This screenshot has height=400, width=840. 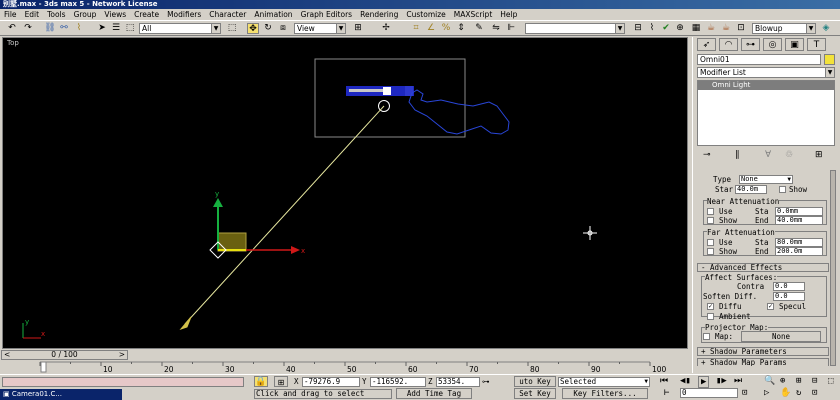 I want to click on menu-modifiers: Modifiers, so click(x=184, y=14).